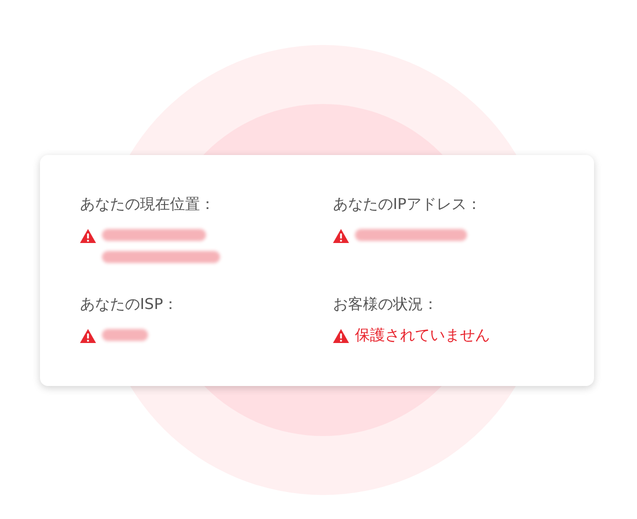  What do you see at coordinates (129, 304) in the screenshot?
I see `field-label: あなたのISP：` at bounding box center [129, 304].